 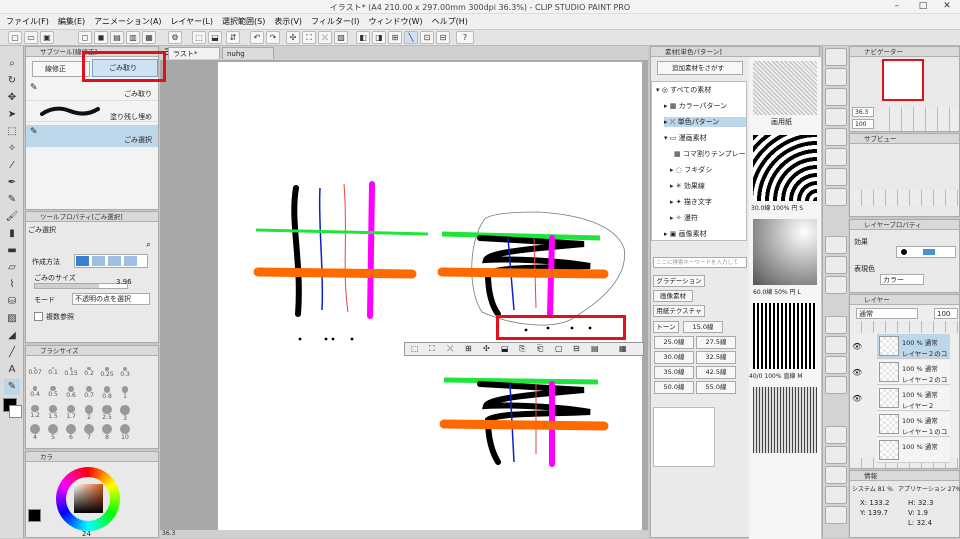 I want to click on dock-navigator-icon, so click(x=836, y=57).